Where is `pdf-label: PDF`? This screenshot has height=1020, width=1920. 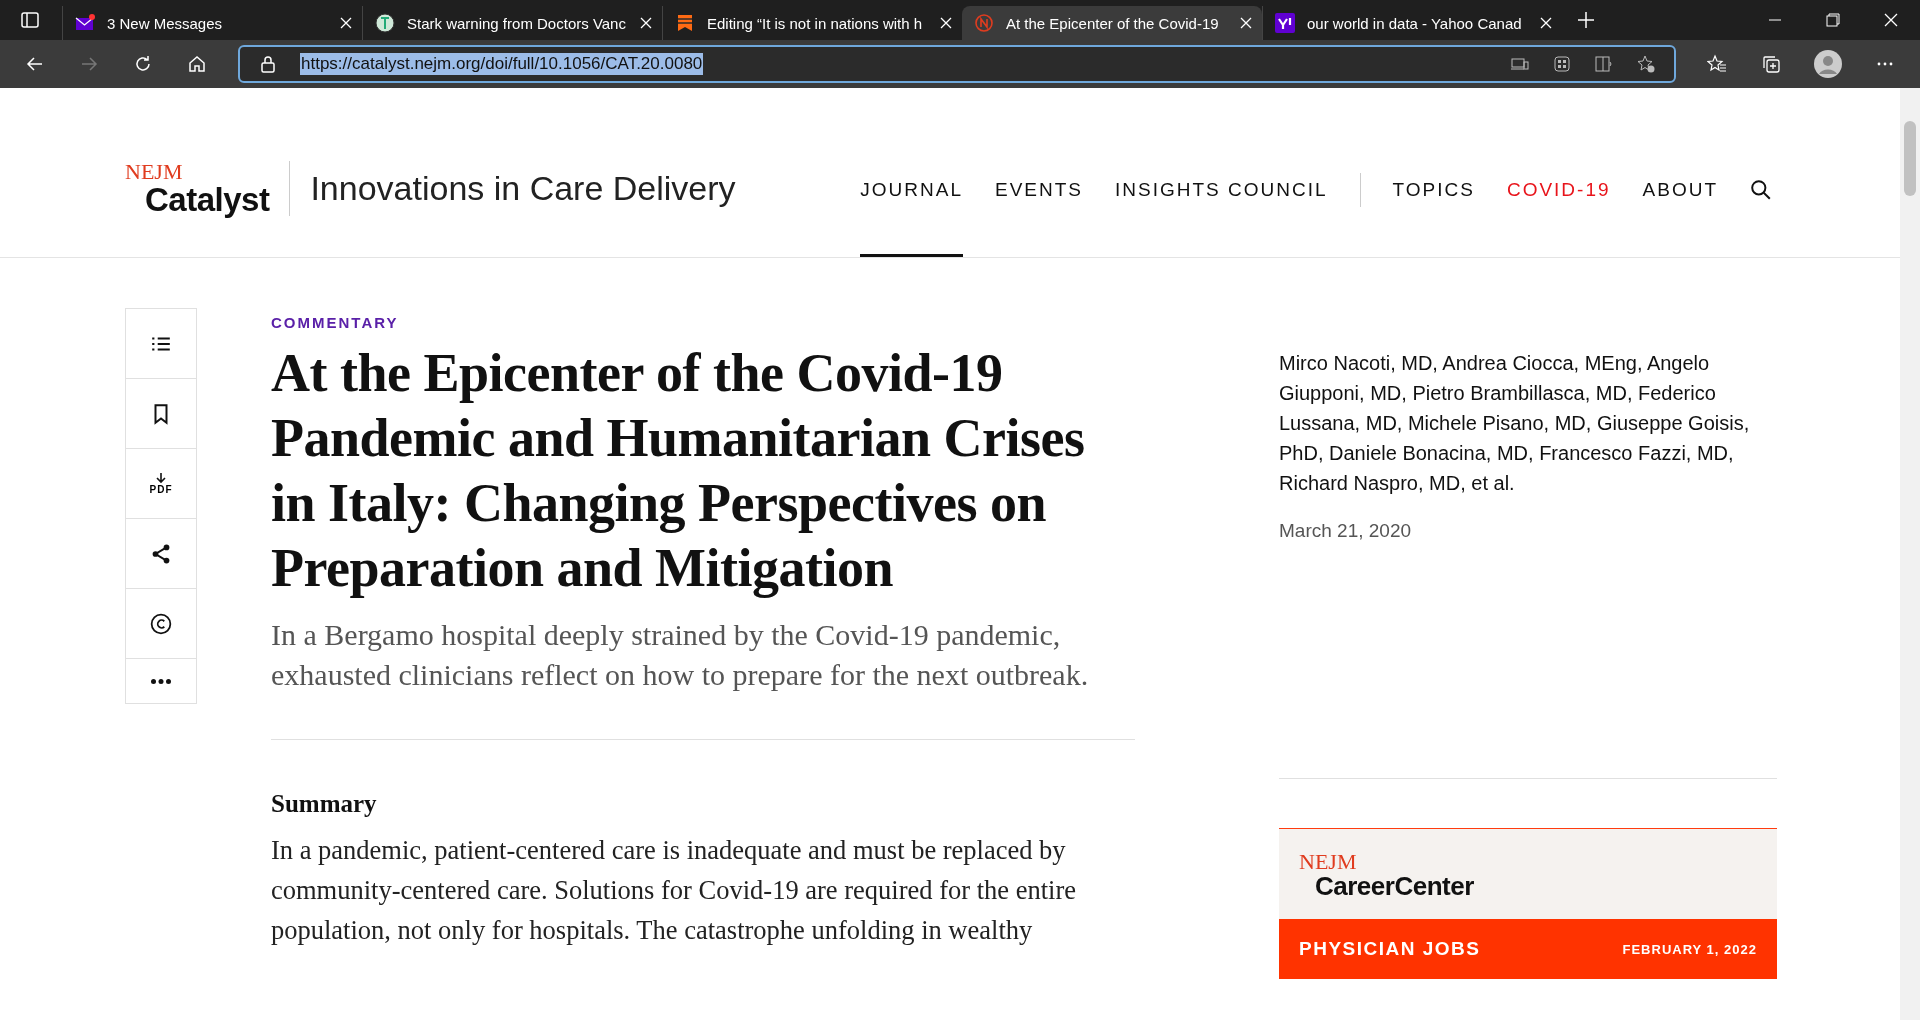 pdf-label: PDF is located at coordinates (161, 489).